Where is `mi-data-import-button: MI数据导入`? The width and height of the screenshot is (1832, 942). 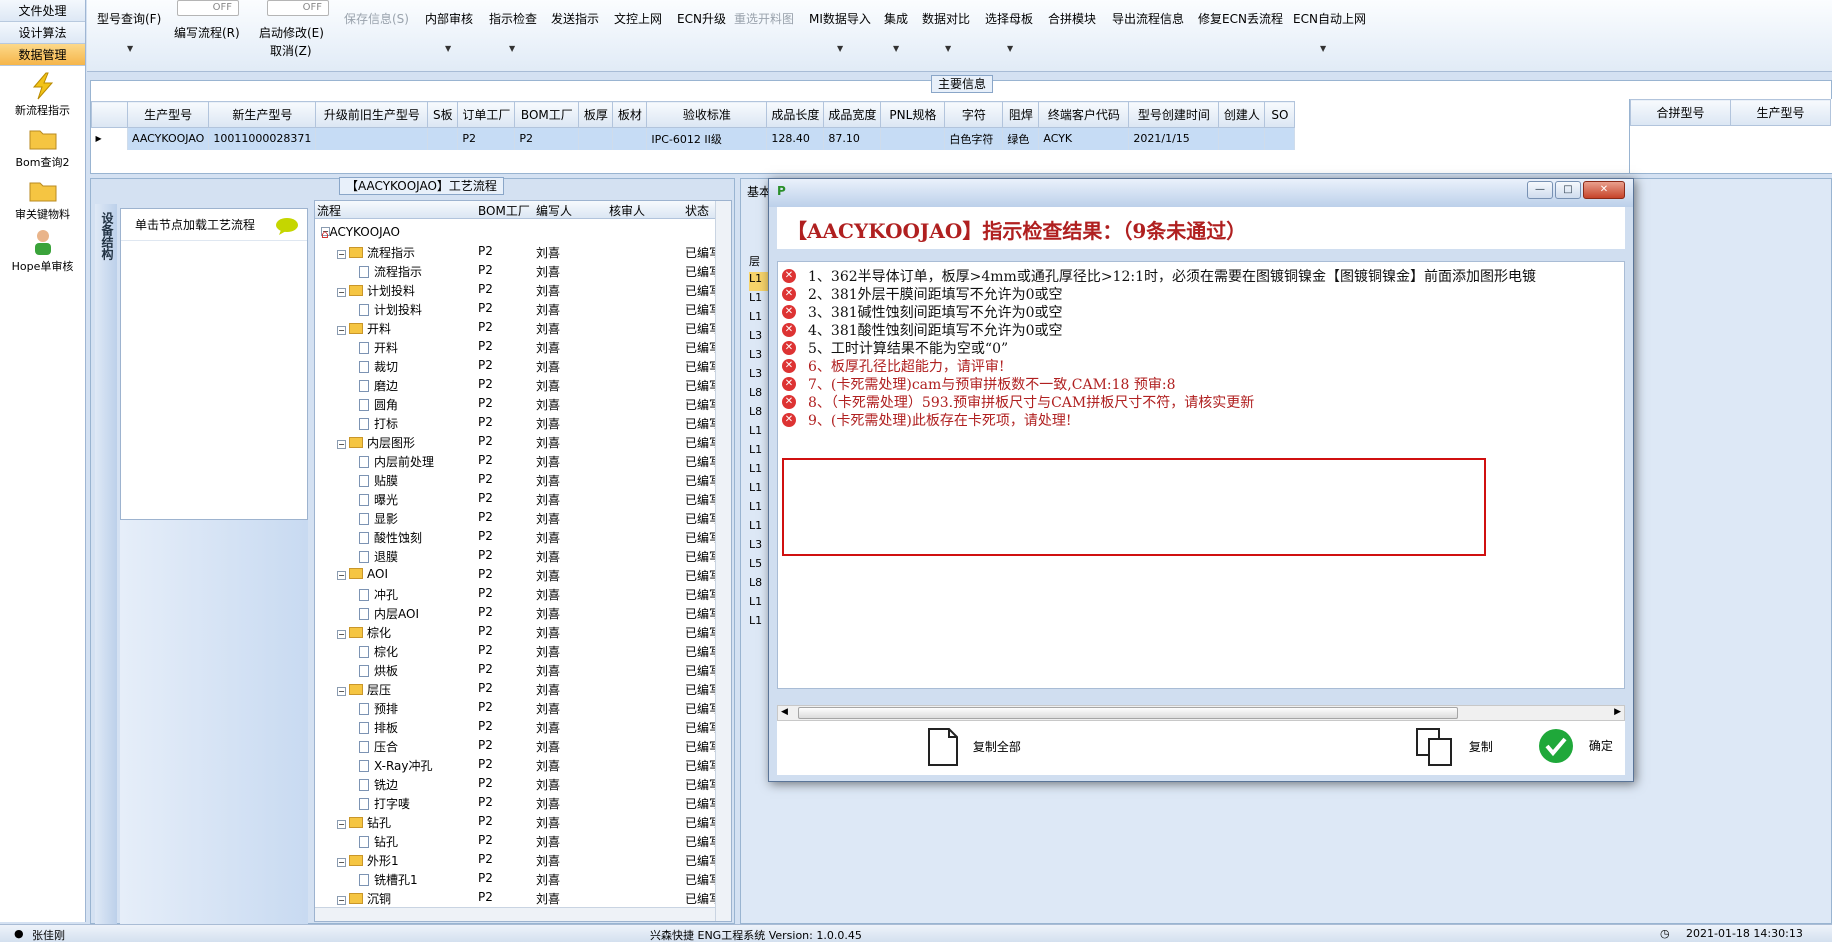 mi-data-import-button: MI数据导入 is located at coordinates (840, 18).